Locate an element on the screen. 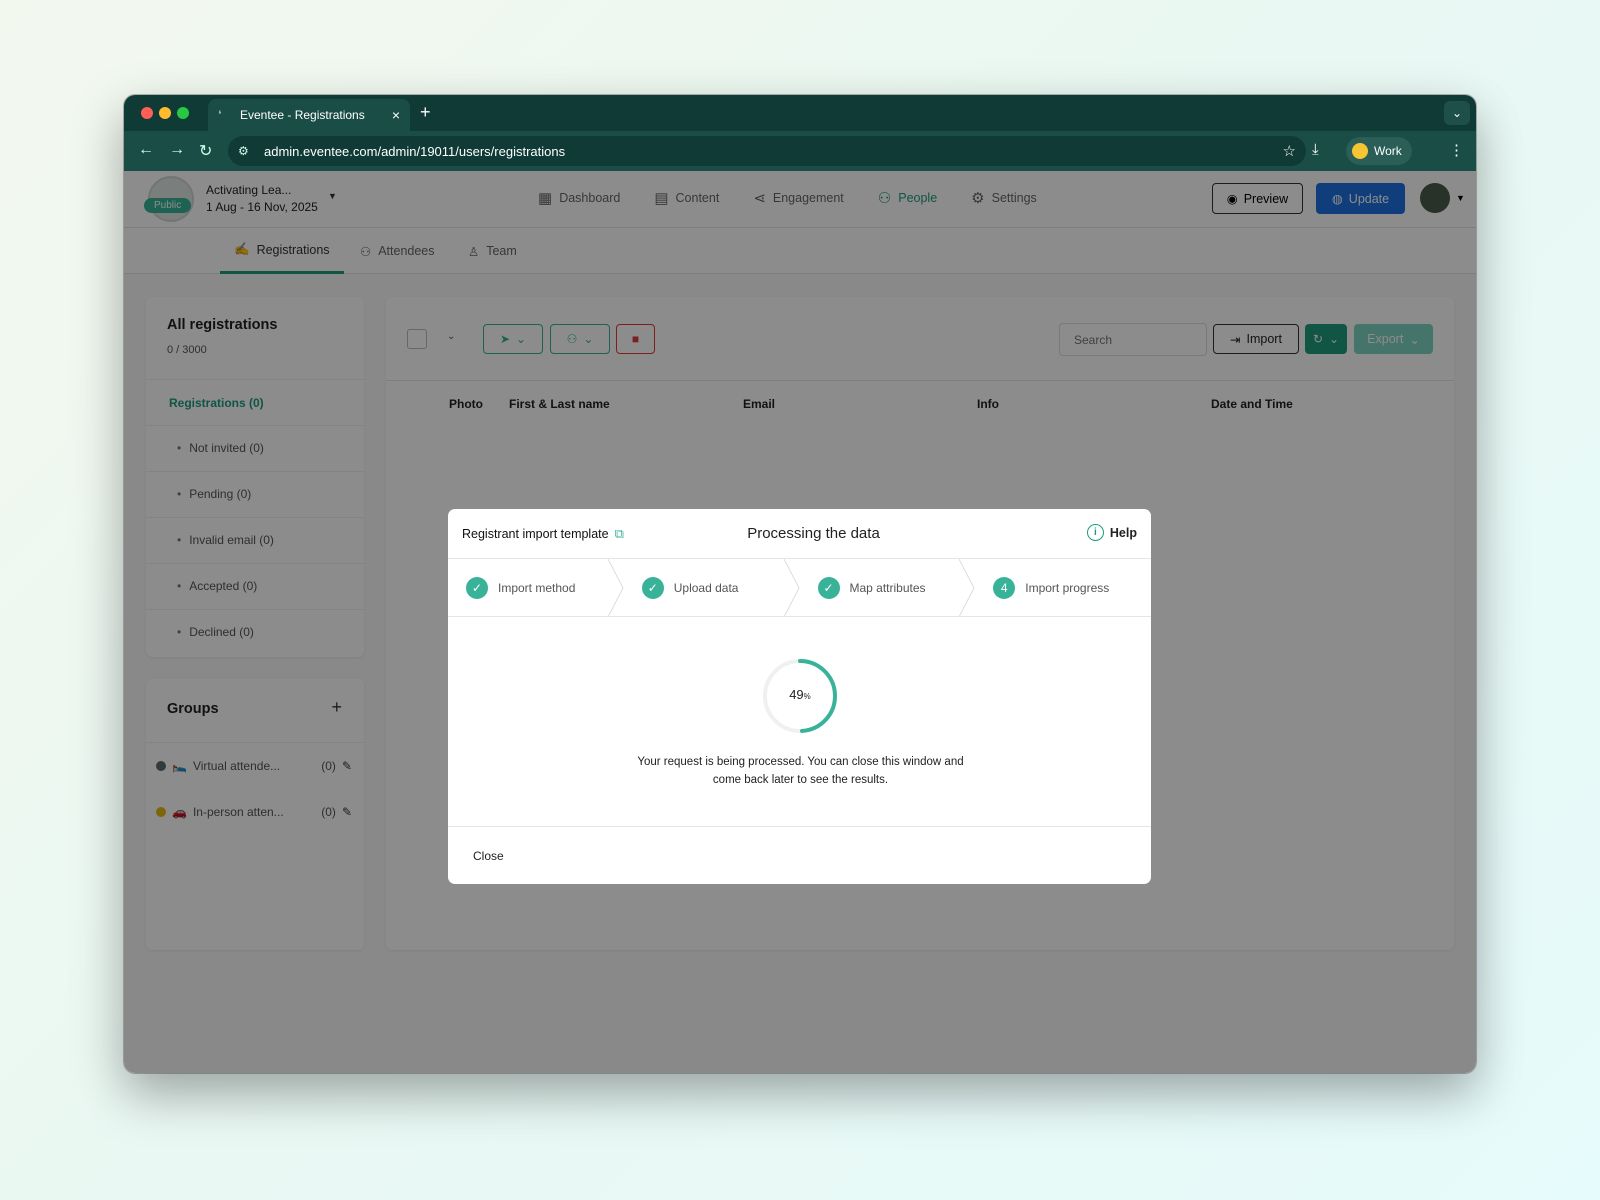 This screenshot has height=1200, width=1600. tab-strip: ❛ Eventee - Registrations × + ⌄ is located at coordinates (800, 113).